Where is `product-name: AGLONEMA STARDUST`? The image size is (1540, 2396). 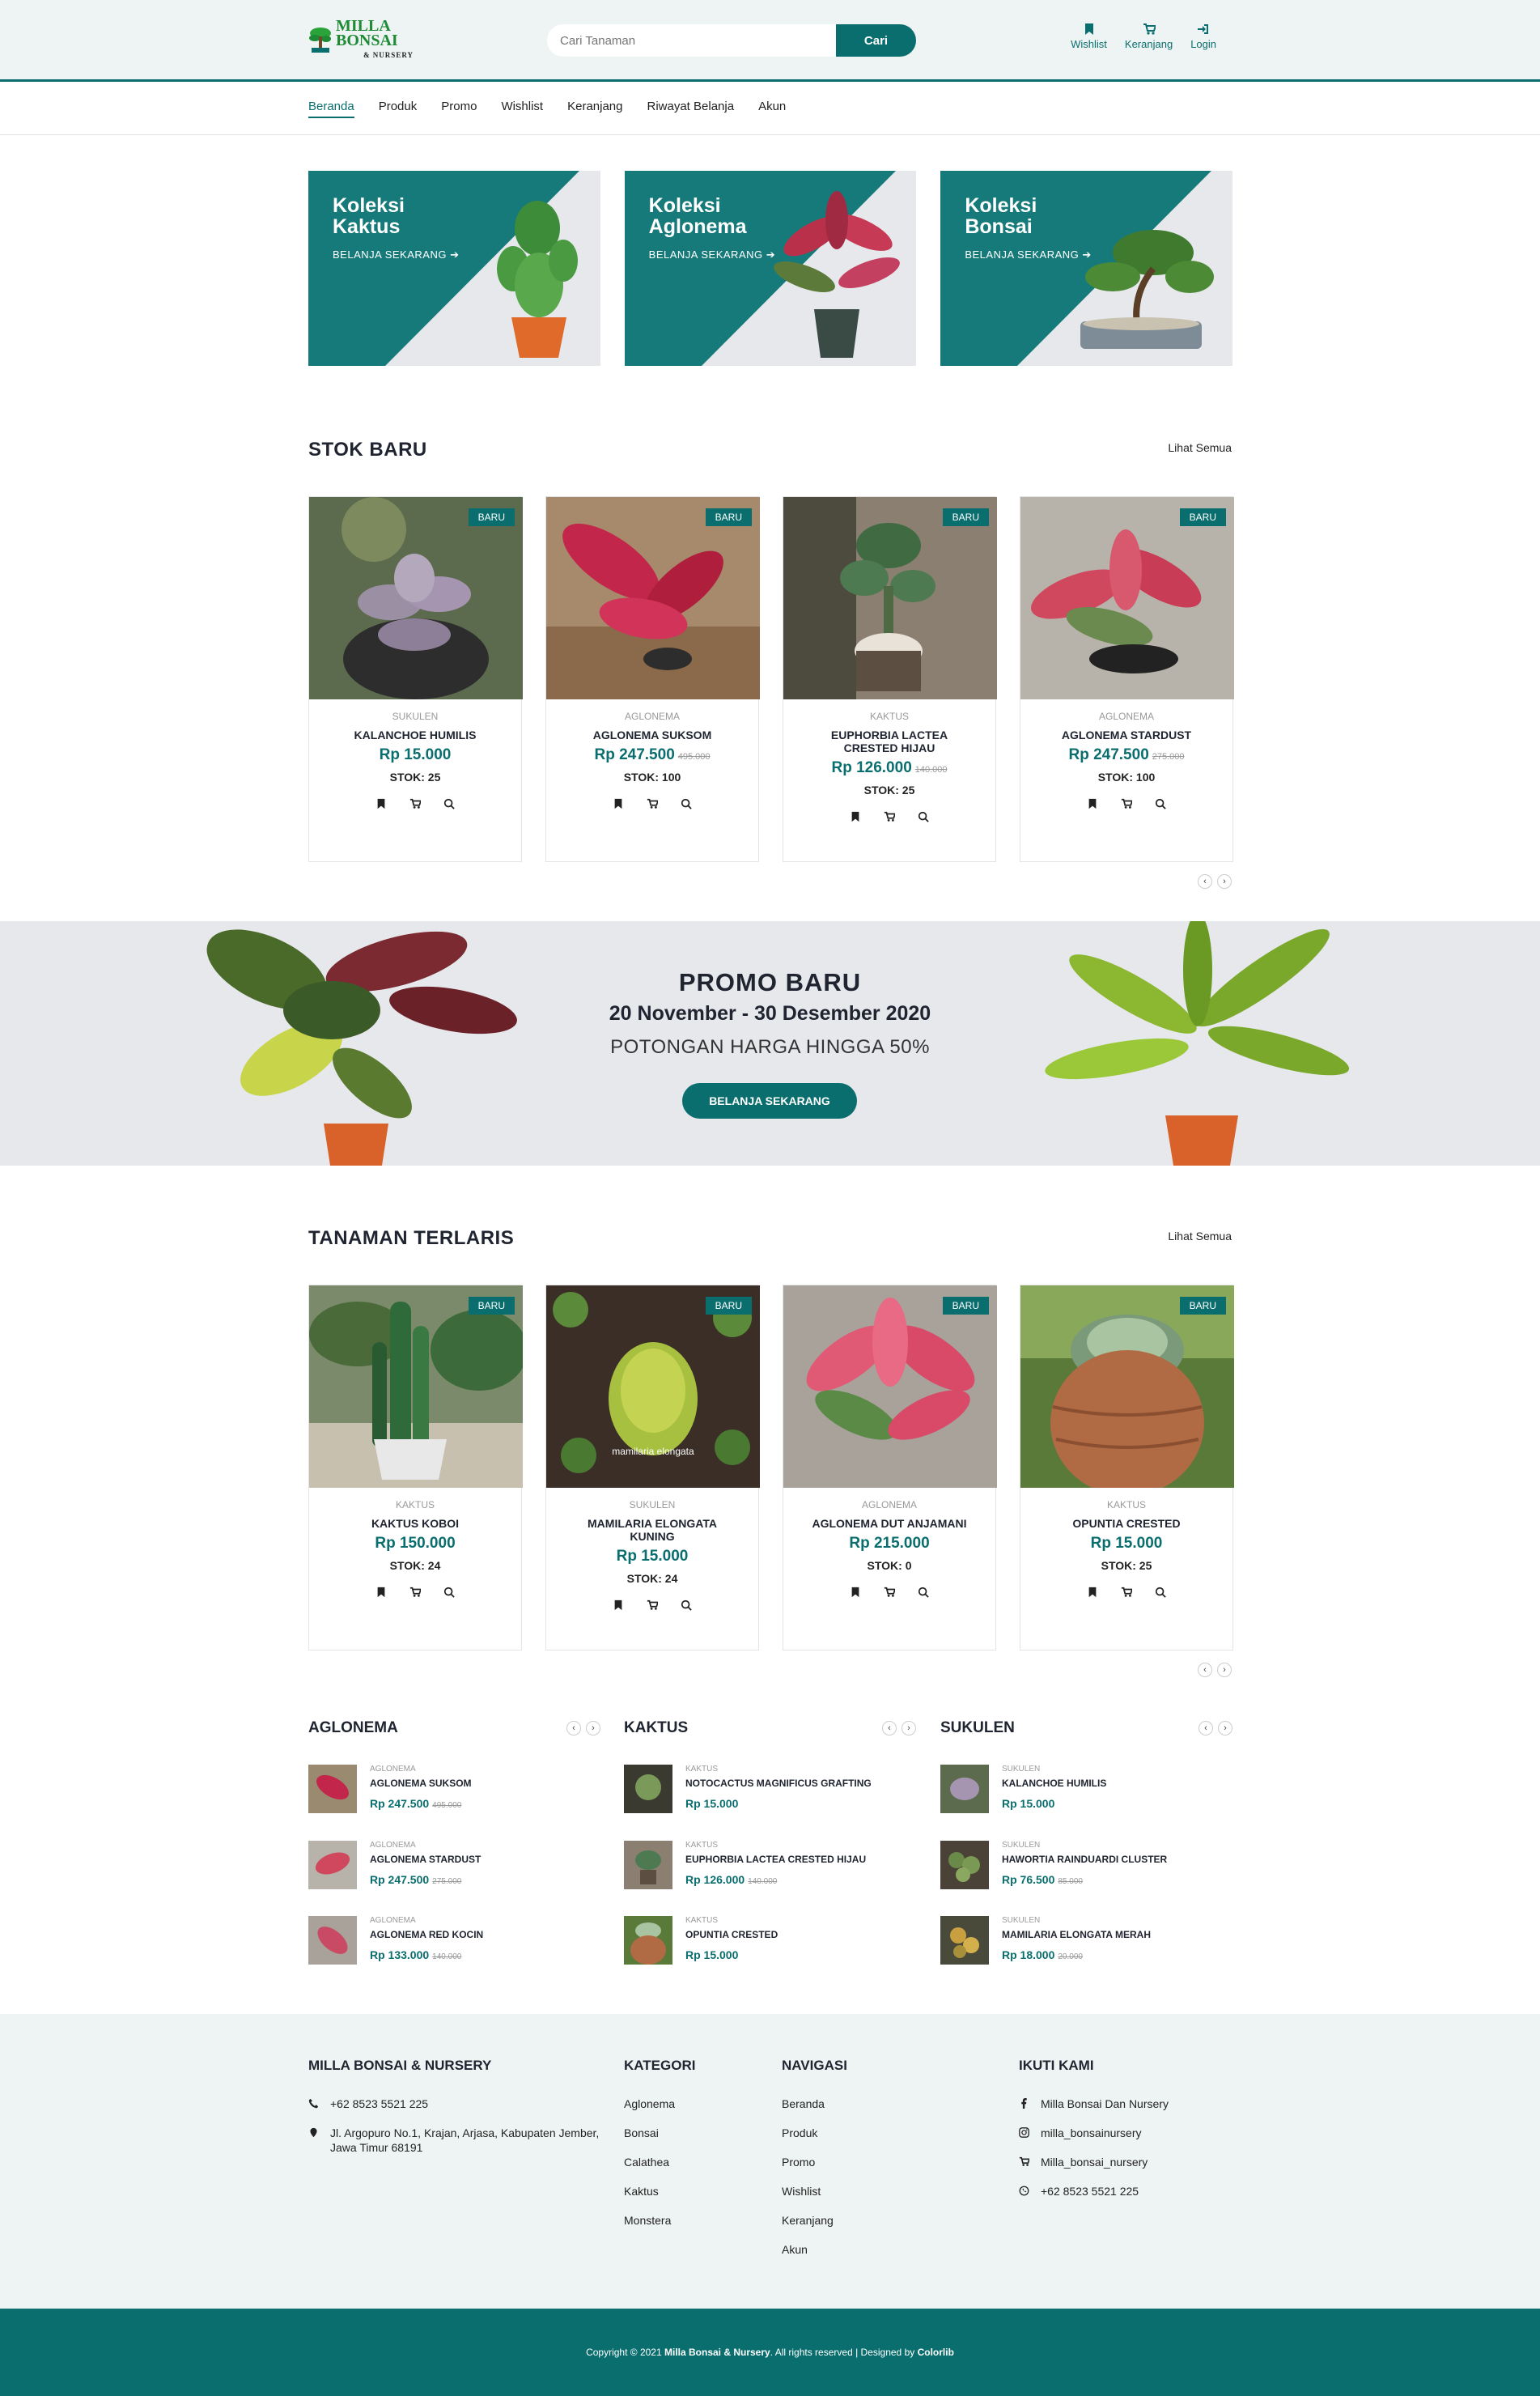 product-name: AGLONEMA STARDUST is located at coordinates (1126, 735).